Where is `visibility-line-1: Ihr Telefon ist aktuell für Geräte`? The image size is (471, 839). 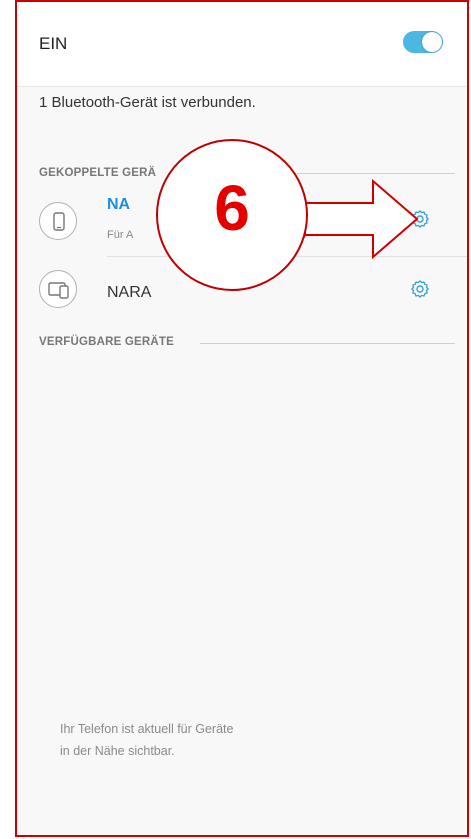 visibility-line-1: Ihr Telefon ist aktuell für Geräte is located at coordinates (147, 729).